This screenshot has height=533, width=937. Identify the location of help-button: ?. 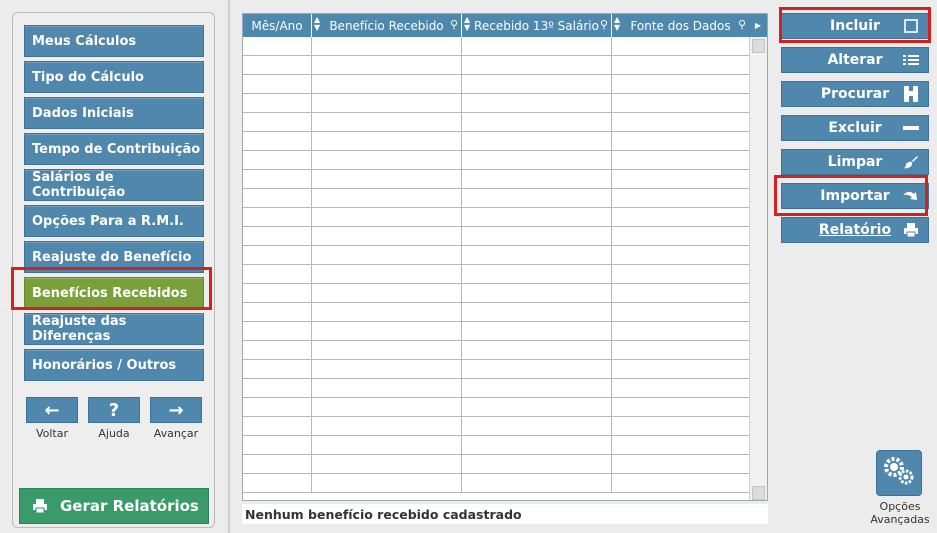
(114, 410).